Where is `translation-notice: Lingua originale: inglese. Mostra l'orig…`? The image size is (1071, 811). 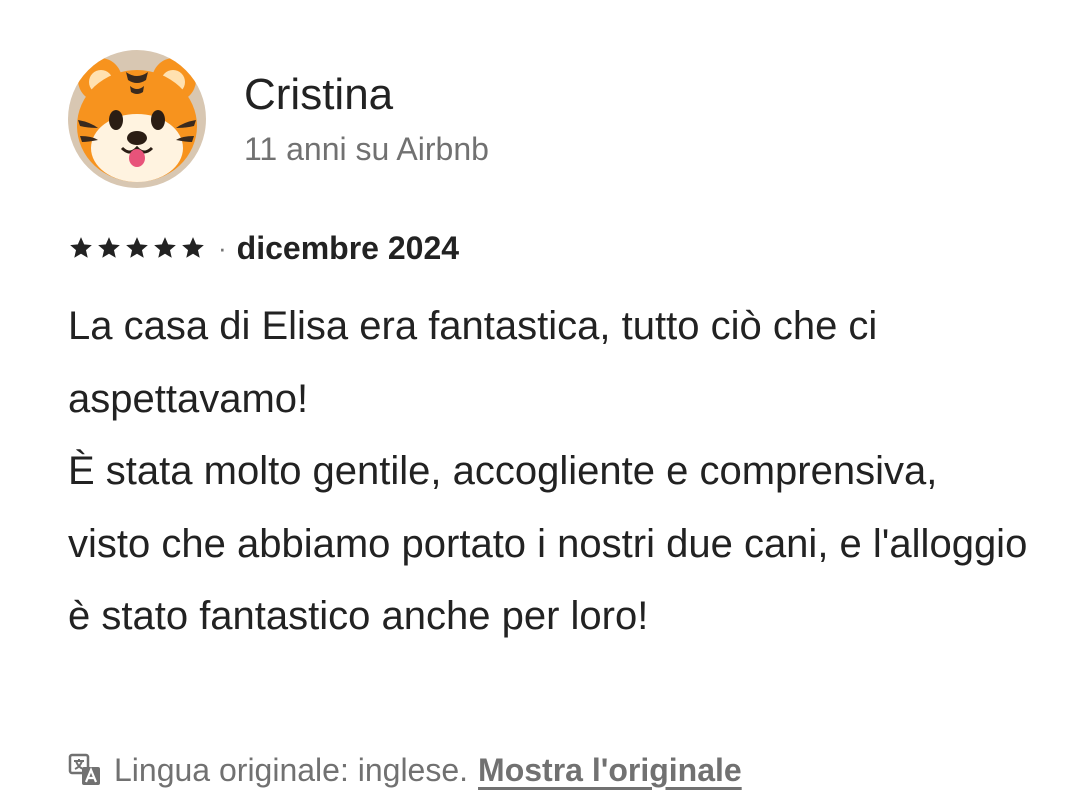 translation-notice: Lingua originale: inglese. Mostra l'orig… is located at coordinates (405, 770).